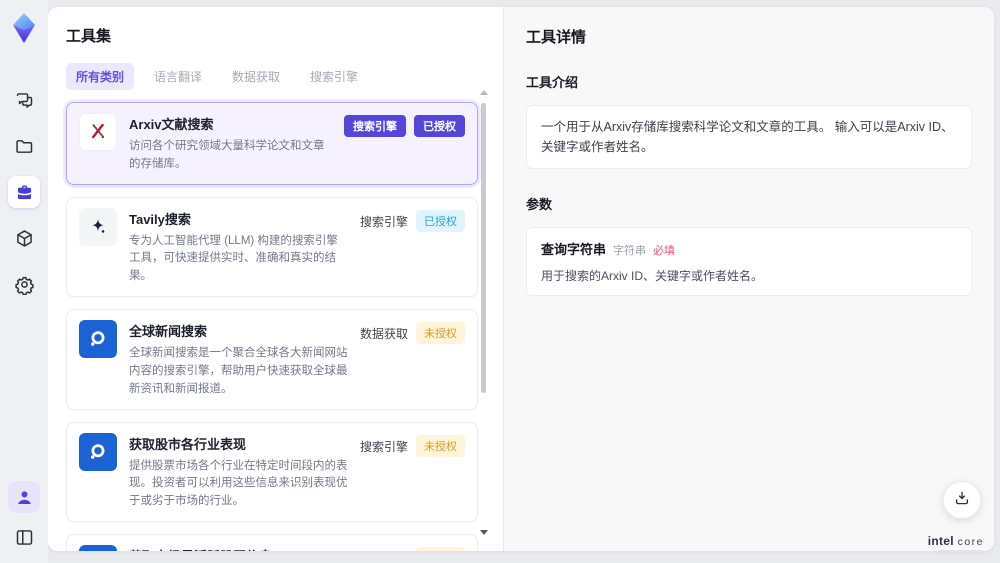  I want to click on app-sidebar, so click(24, 281).